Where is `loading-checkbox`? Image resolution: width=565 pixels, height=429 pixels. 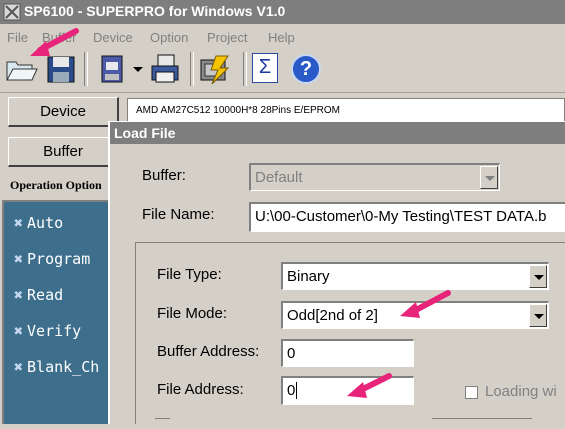
loading-checkbox is located at coordinates (471, 392).